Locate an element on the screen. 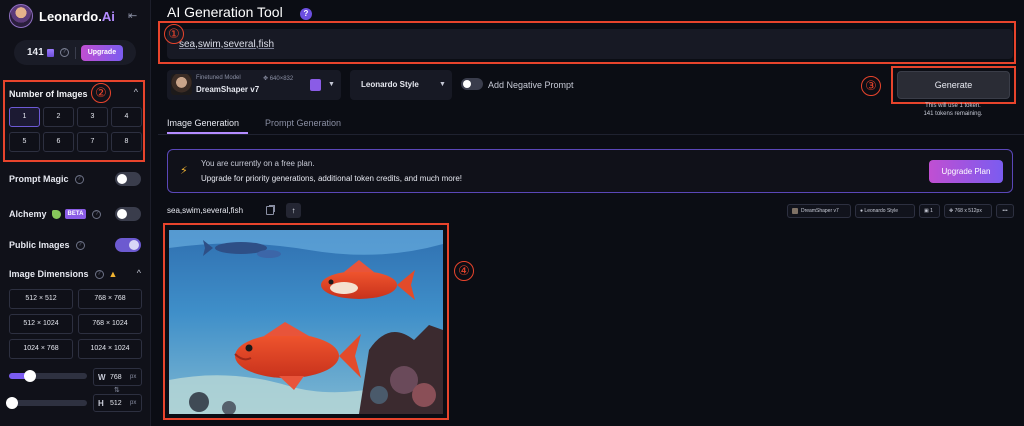 This screenshot has width=1024, height=426. height-field: H 512 px is located at coordinates (117, 403).